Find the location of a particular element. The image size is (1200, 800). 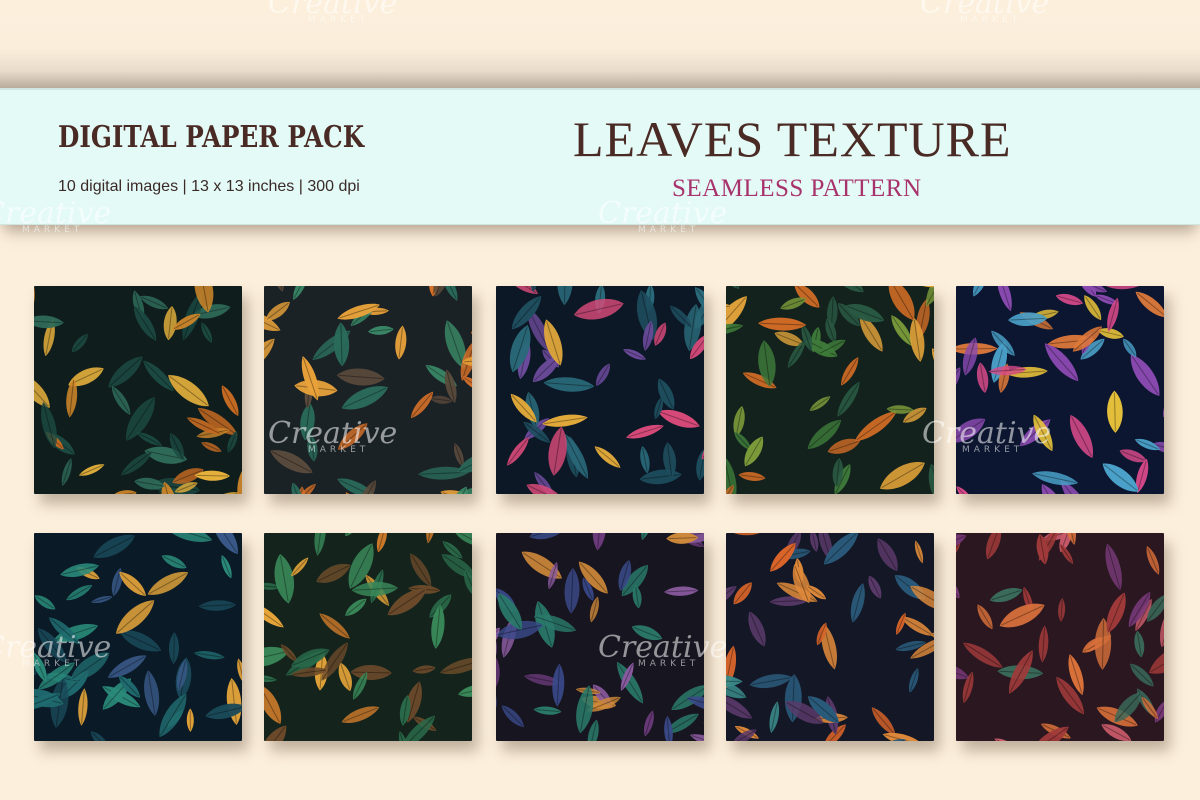

product-subtitle: SEAMLESS PATTERN is located at coordinates (797, 188).